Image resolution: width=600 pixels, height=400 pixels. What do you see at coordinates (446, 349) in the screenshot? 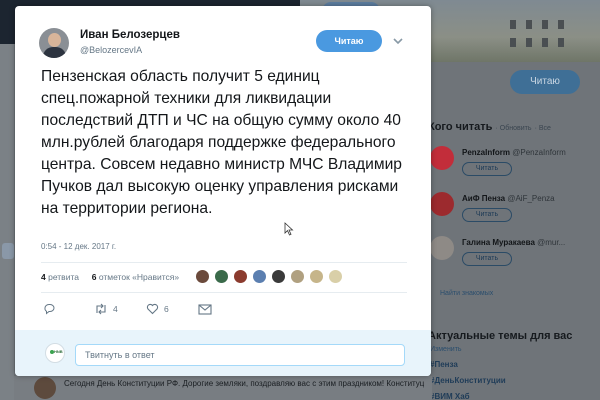
I see `trends-change-link: Изменить` at bounding box center [446, 349].